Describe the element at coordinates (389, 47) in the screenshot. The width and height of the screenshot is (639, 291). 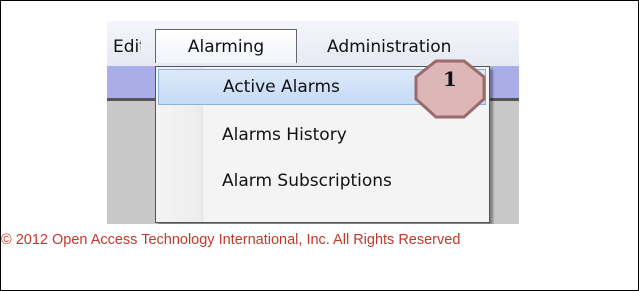
I see `menu-administration: Administration` at that location.